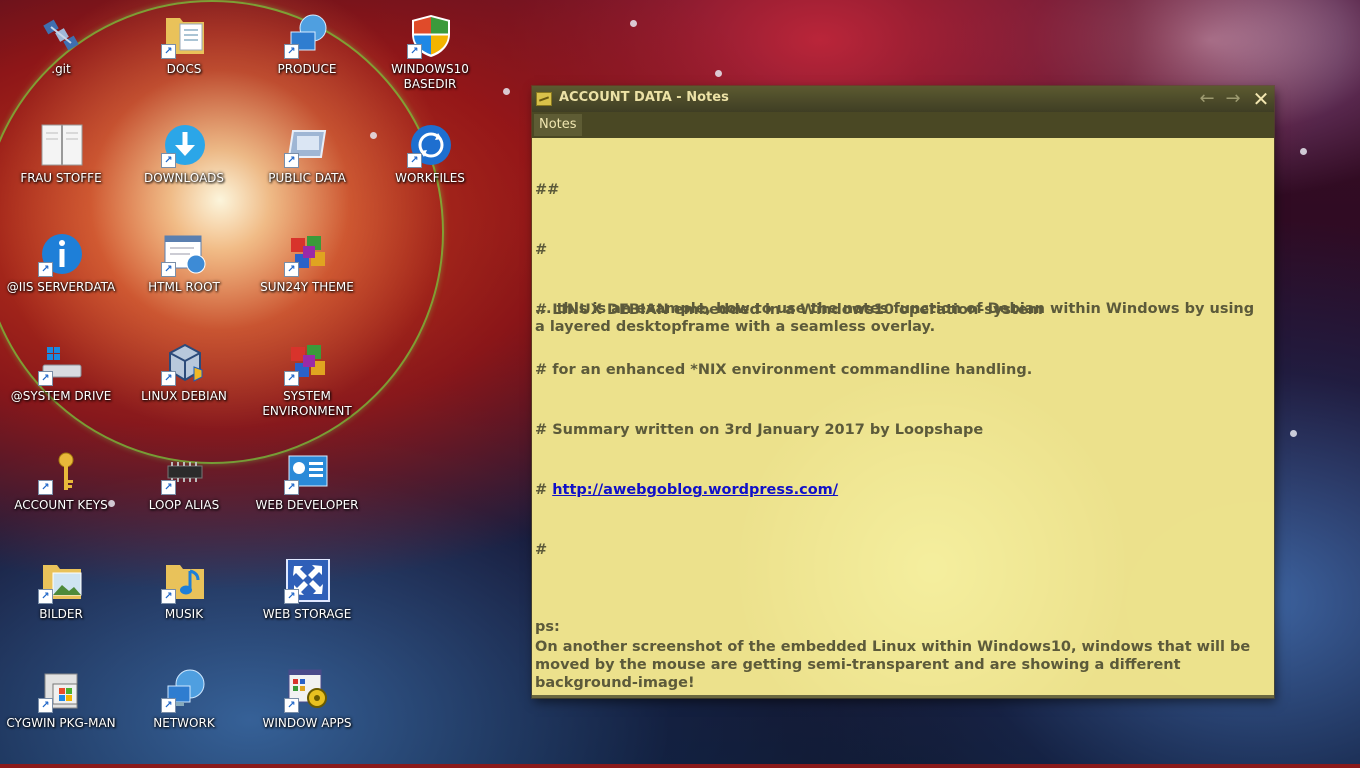 The height and width of the screenshot is (768, 1360). I want to click on desktop-icon-musik: ↗ MUSIK, so click(184, 601).